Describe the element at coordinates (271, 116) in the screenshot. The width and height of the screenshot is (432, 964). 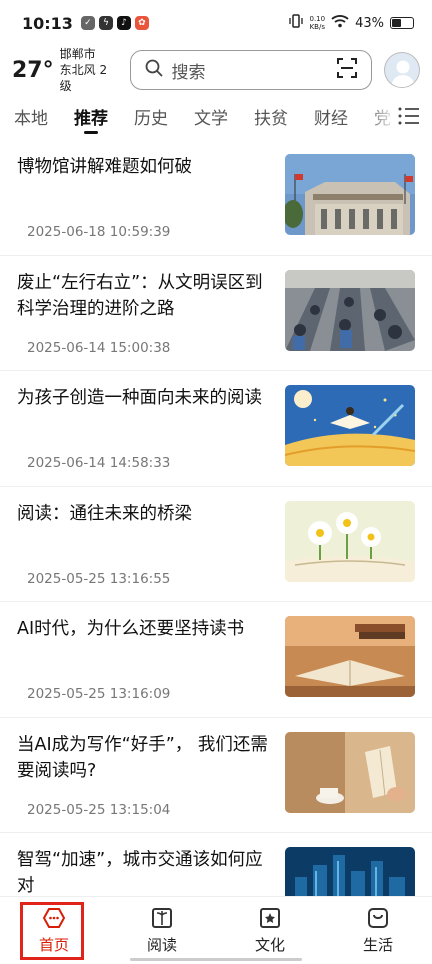
I see `tab-poverty-relief: 扶贫` at that location.